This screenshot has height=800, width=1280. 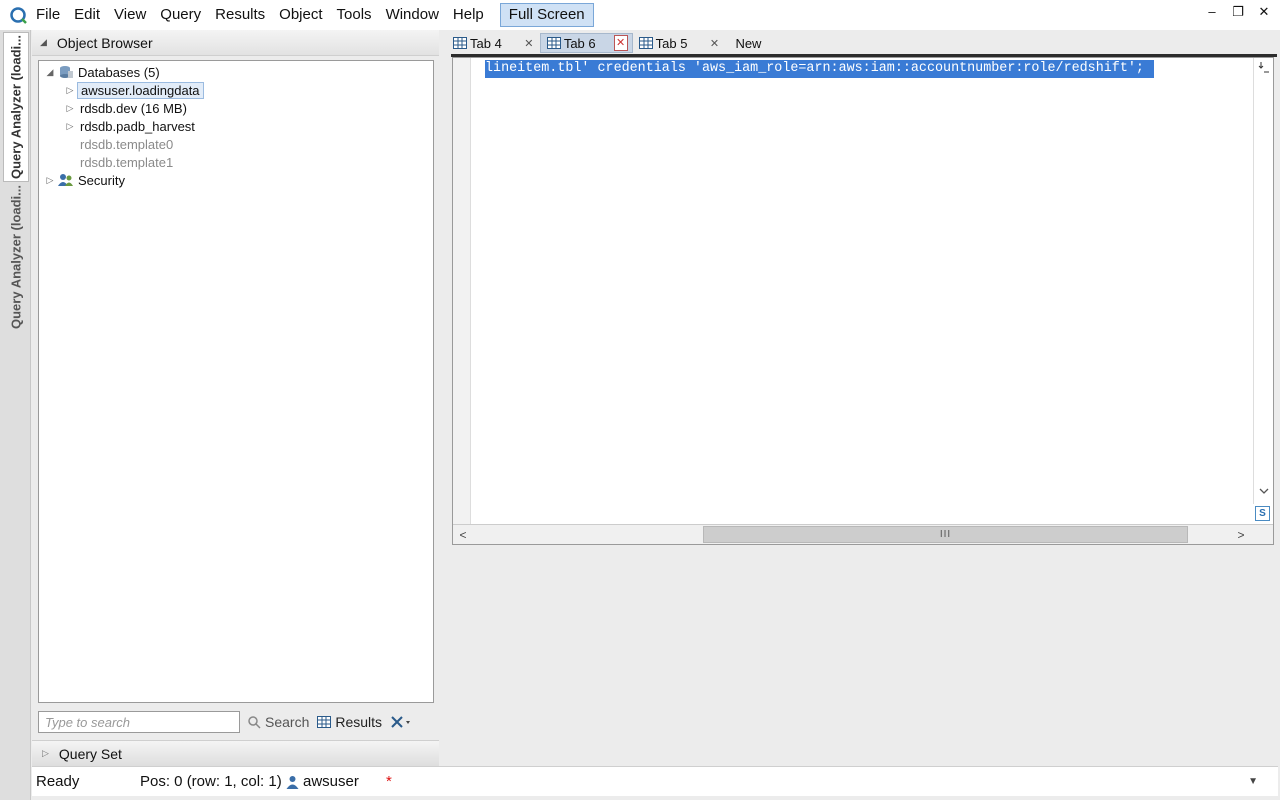 I want to click on tree-node-db: ▷ rdsdb.dev (16 MB), so click(x=236, y=108).